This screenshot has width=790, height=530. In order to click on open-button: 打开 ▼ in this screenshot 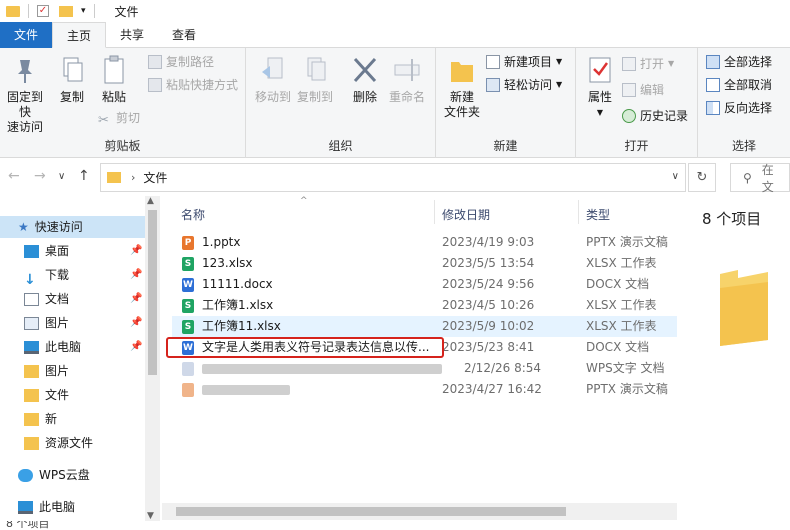, I will do `click(648, 64)`.